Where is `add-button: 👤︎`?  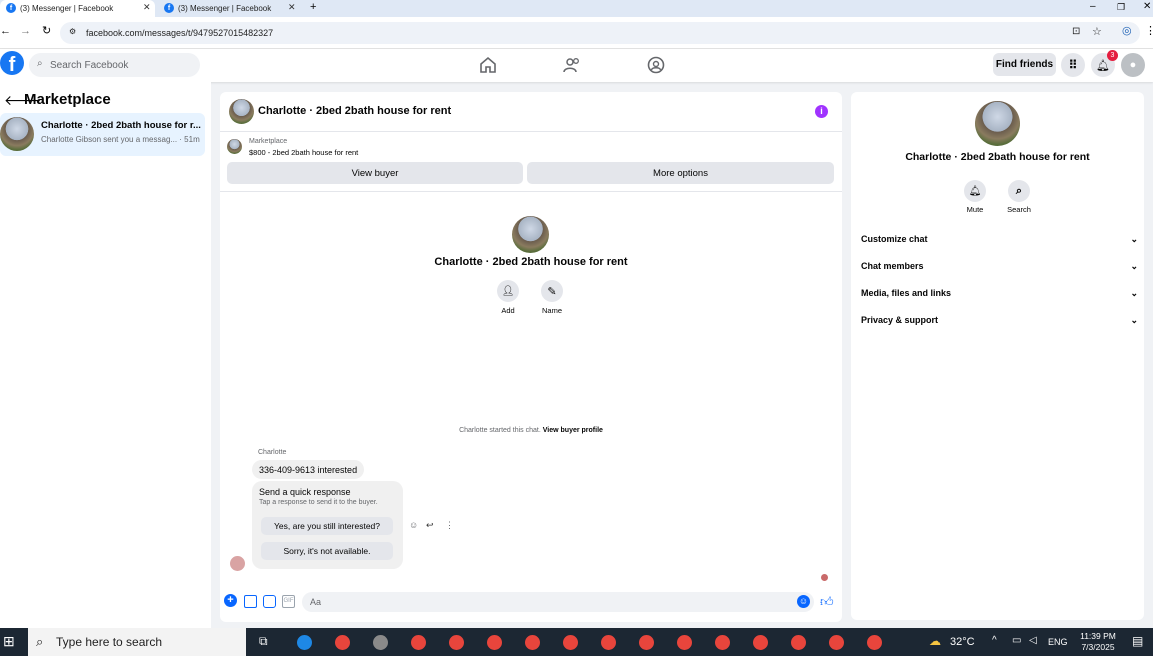 add-button: 👤︎ is located at coordinates (508, 291).